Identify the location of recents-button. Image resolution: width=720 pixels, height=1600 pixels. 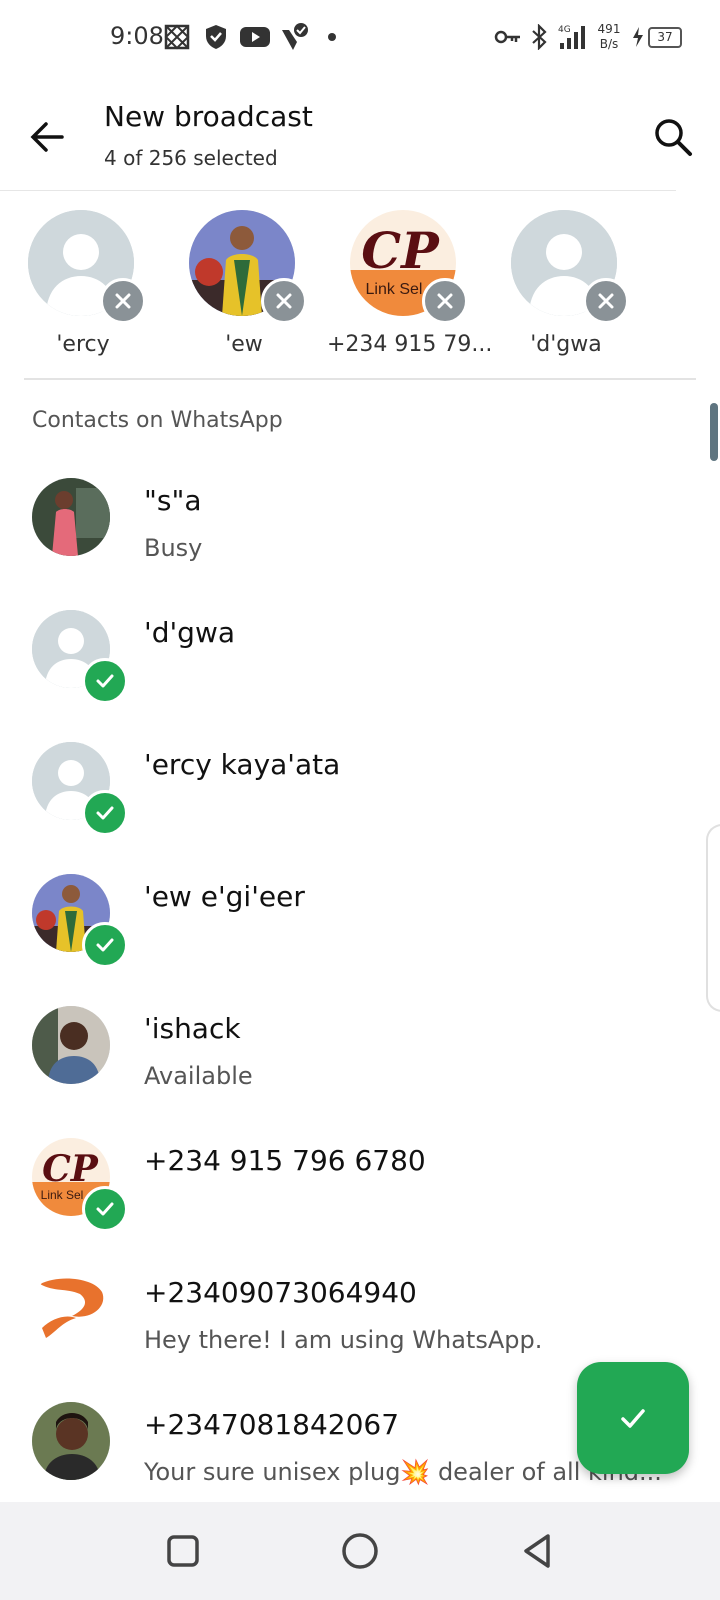
(183, 1551).